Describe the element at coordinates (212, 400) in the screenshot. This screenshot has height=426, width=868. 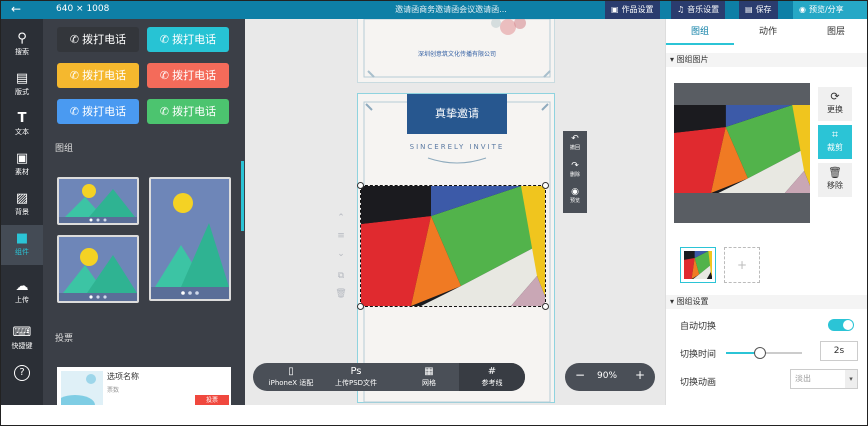
I see `vote-button: 投票` at that location.